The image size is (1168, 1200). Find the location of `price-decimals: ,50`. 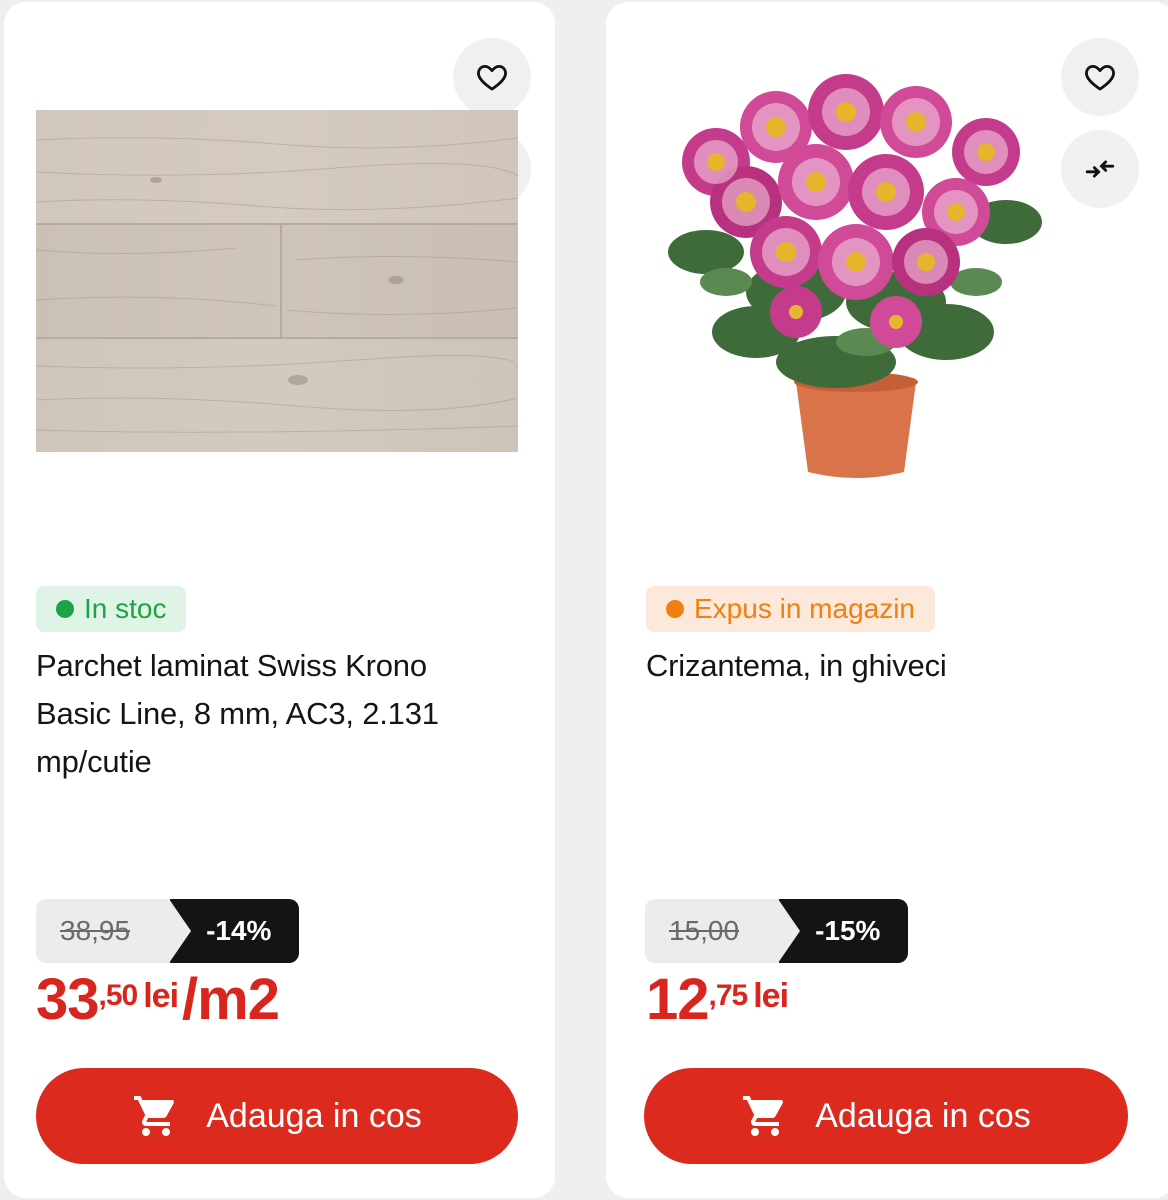

price-decimals: ,50 is located at coordinates (118, 995).